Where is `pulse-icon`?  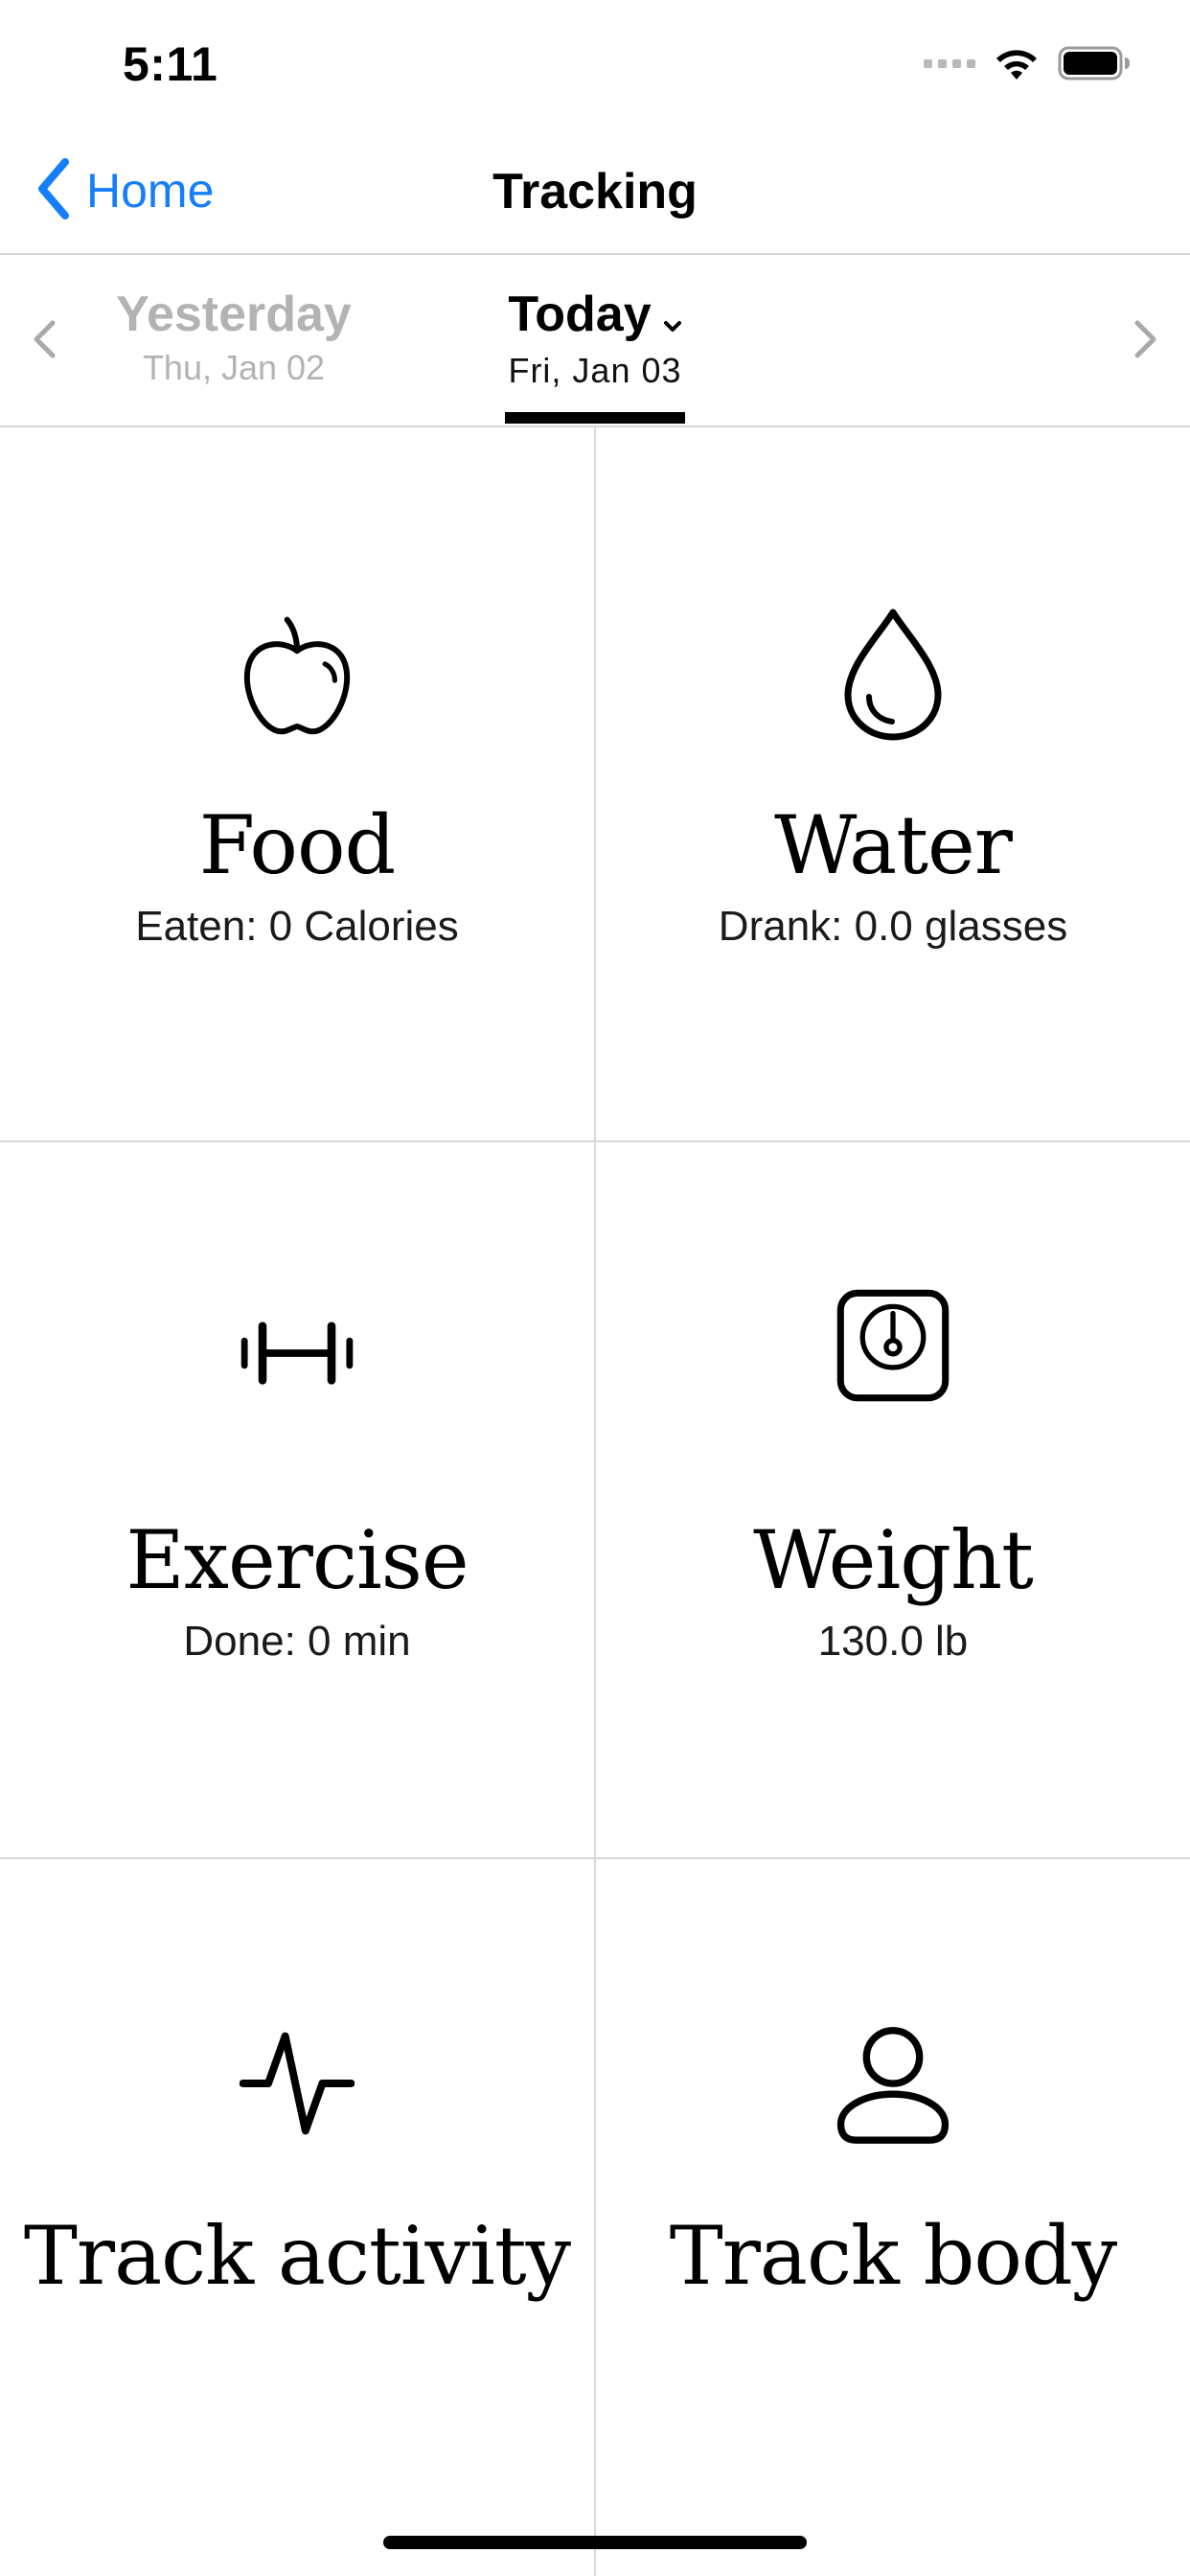
pulse-icon is located at coordinates (297, 2083).